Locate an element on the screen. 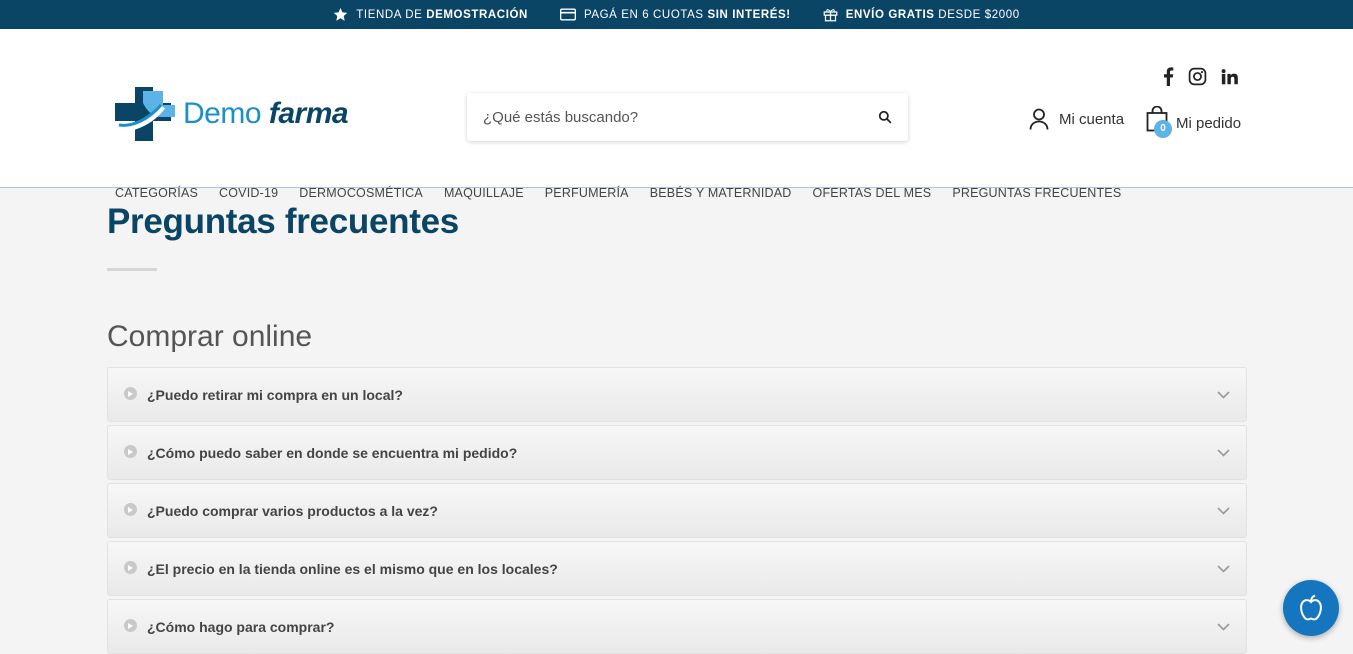  linkedin-icon is located at coordinates (1229, 79).